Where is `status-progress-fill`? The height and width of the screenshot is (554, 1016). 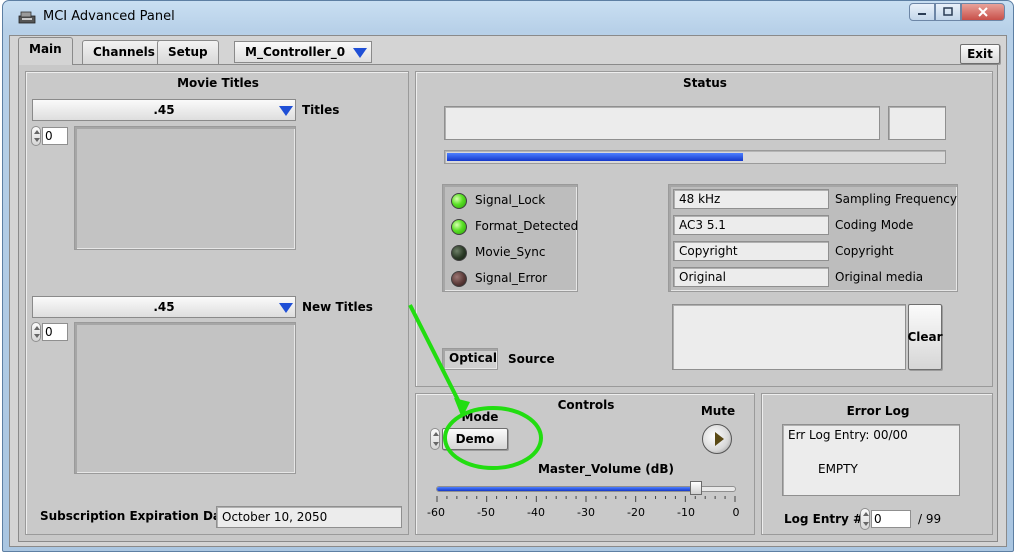
status-progress-fill is located at coordinates (595, 157).